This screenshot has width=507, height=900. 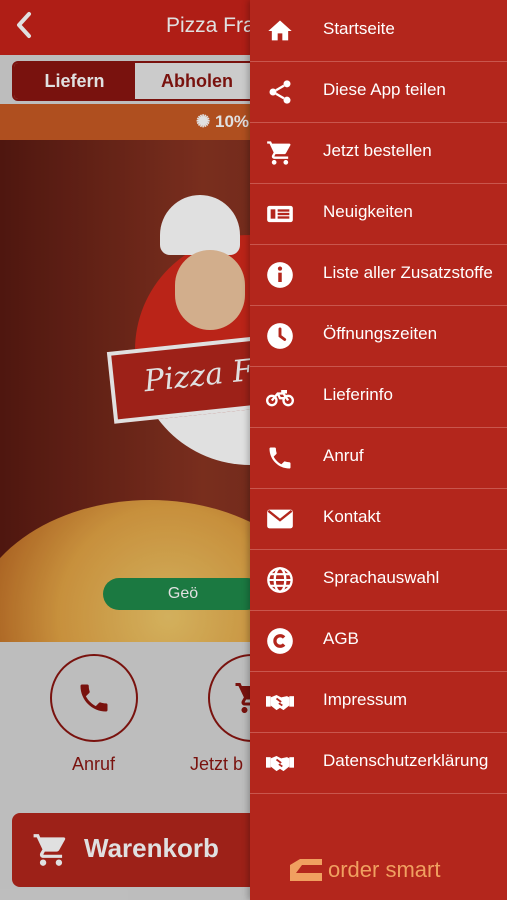 What do you see at coordinates (280, 519) in the screenshot?
I see `mail-icon` at bounding box center [280, 519].